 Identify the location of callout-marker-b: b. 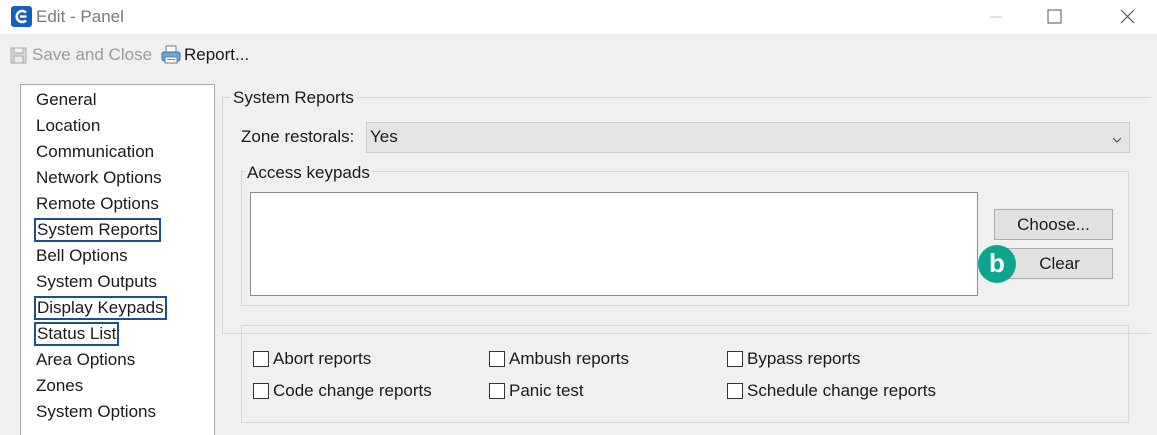
(997, 264).